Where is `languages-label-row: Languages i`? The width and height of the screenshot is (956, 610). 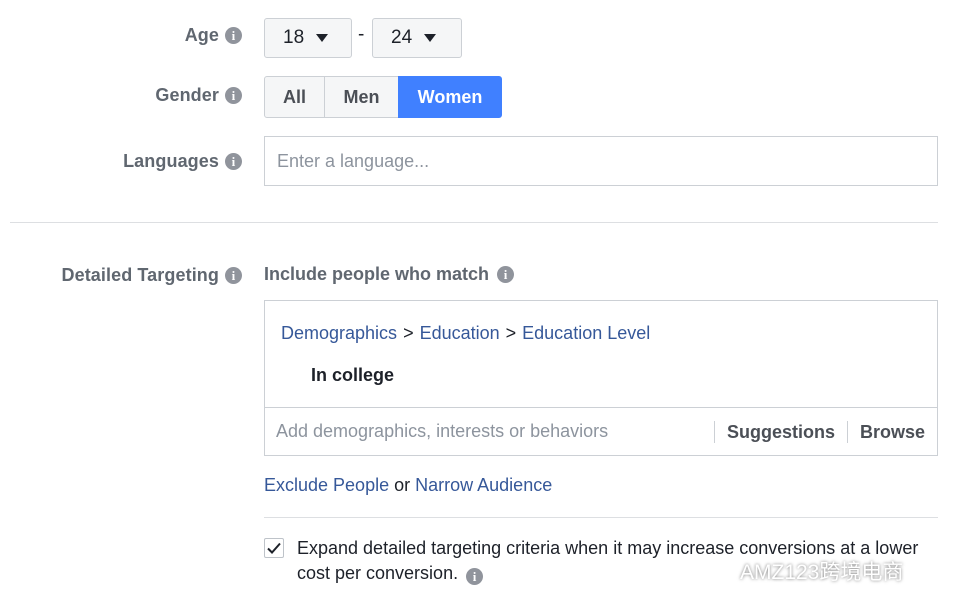 languages-label-row: Languages i is located at coordinates (182, 161).